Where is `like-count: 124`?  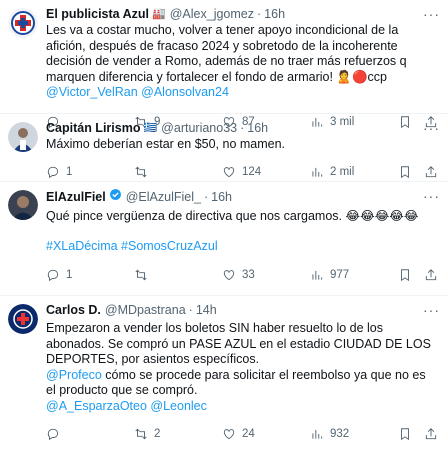 like-count: 124 is located at coordinates (252, 171).